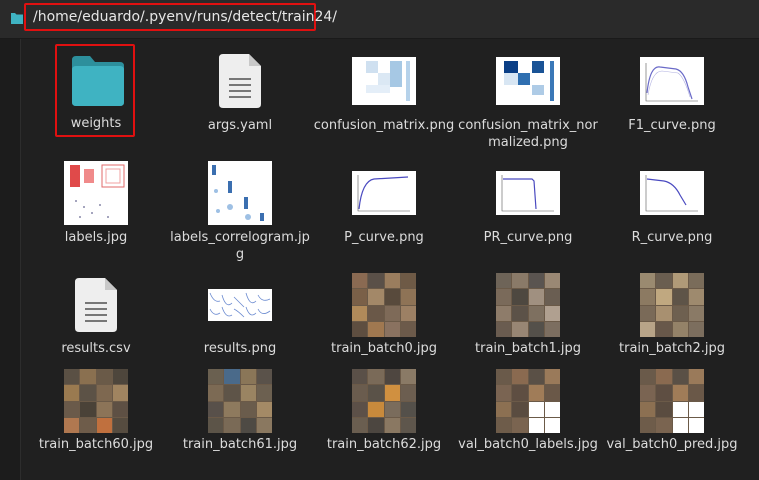 The height and width of the screenshot is (480, 759). What do you see at coordinates (240, 305) in the screenshot?
I see `results-thumbnail` at bounding box center [240, 305].